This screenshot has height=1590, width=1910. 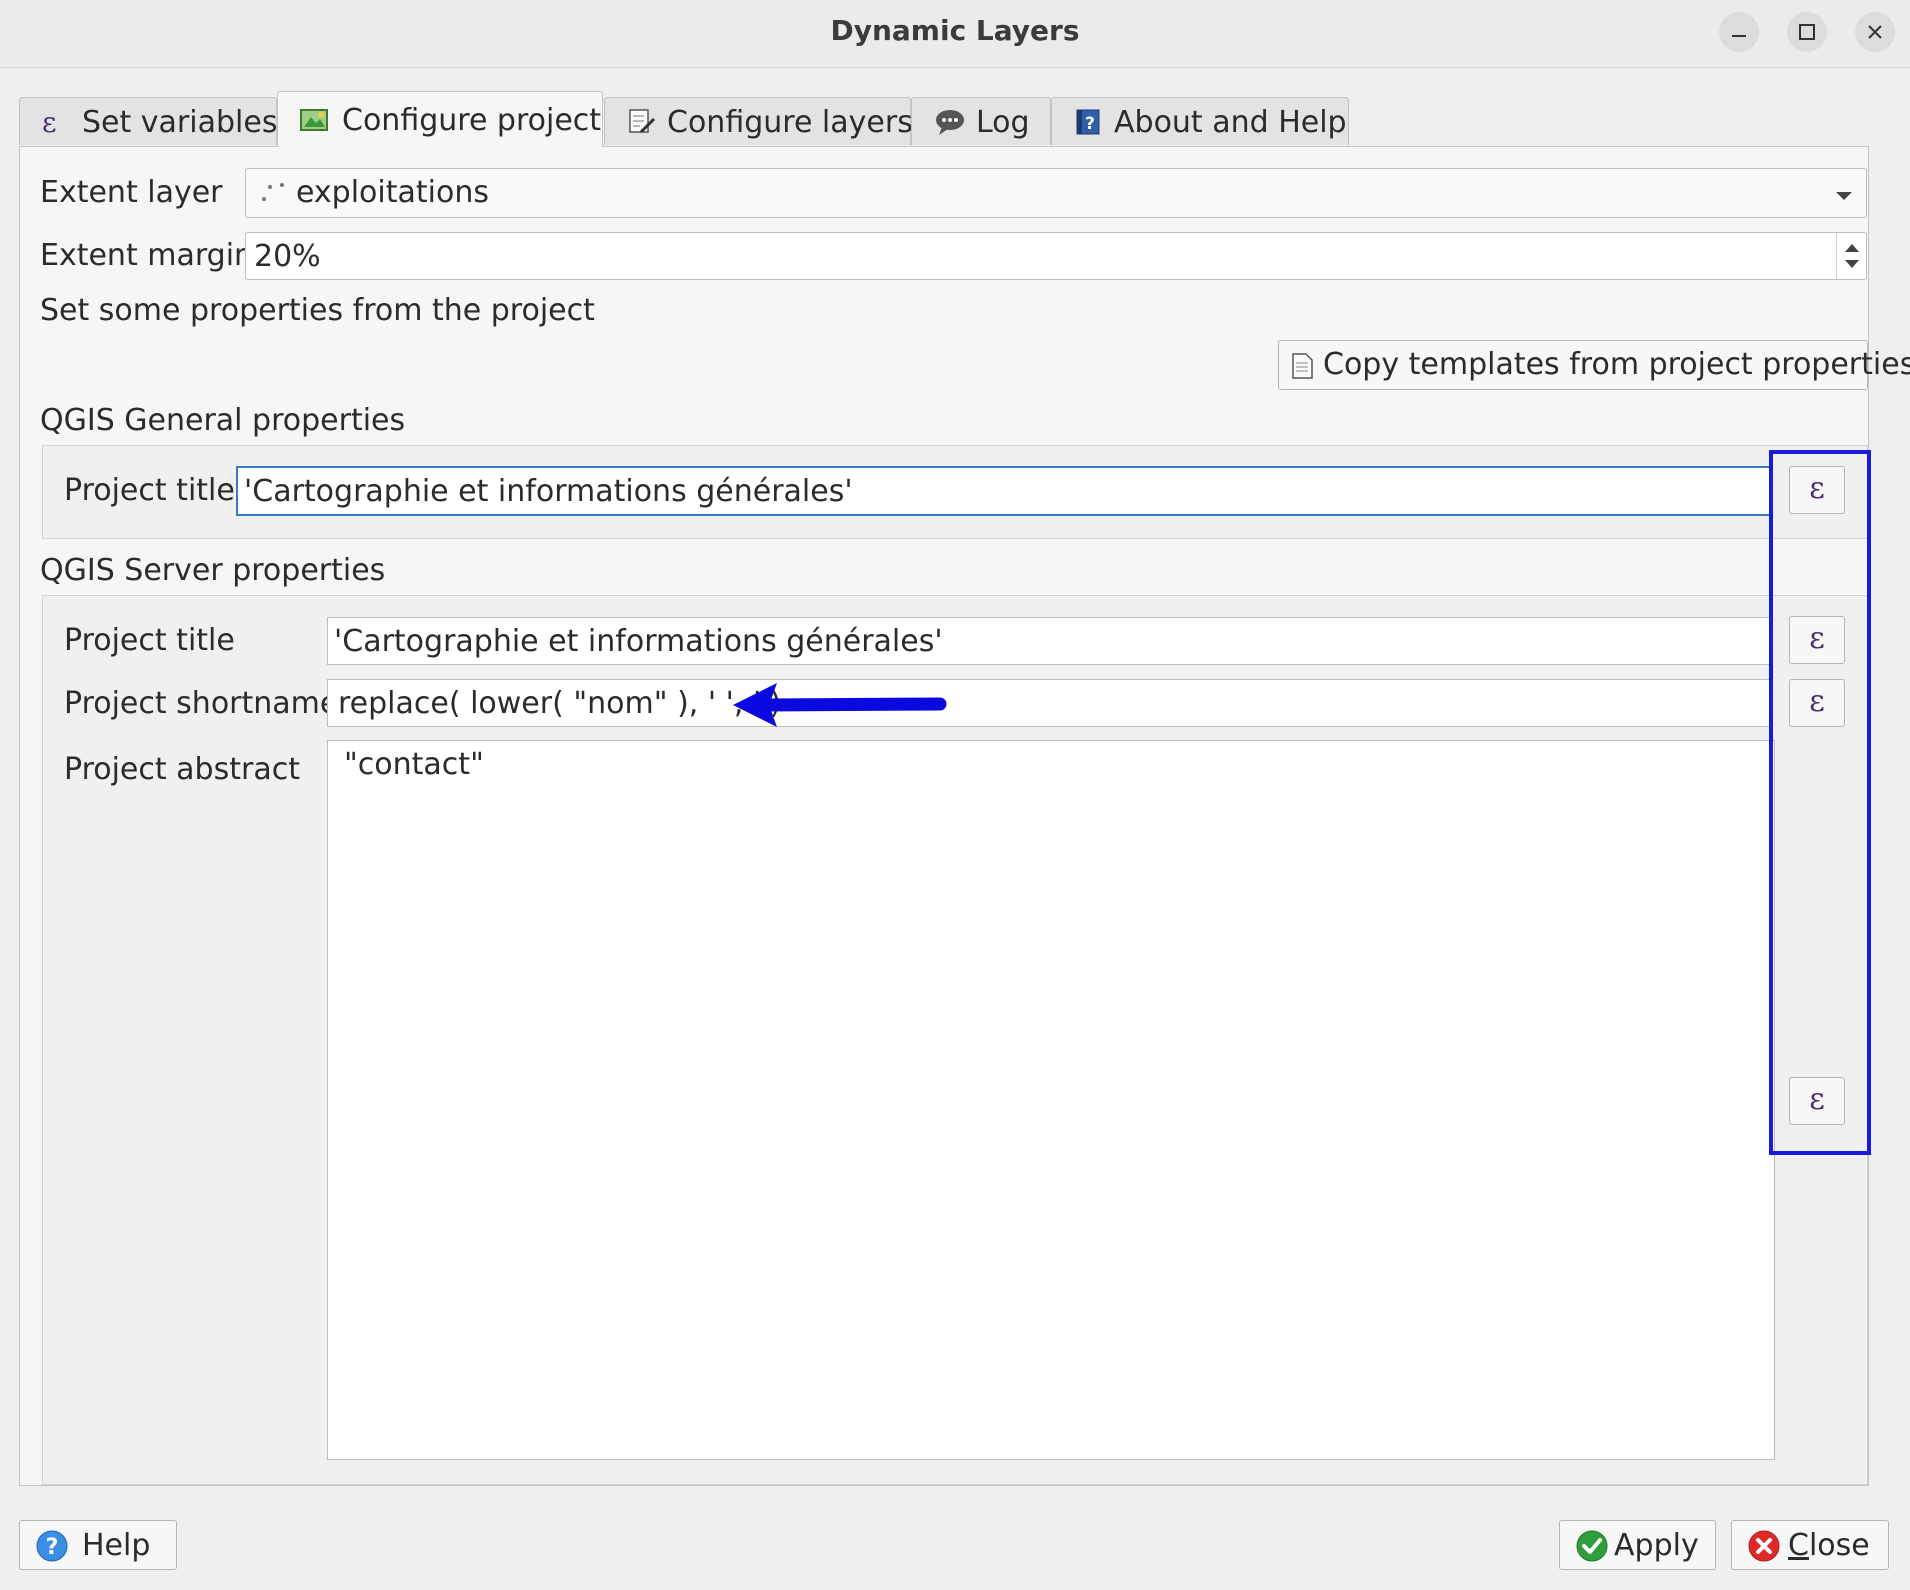 What do you see at coordinates (642, 126) in the screenshot?
I see `edit-layer-icon` at bounding box center [642, 126].